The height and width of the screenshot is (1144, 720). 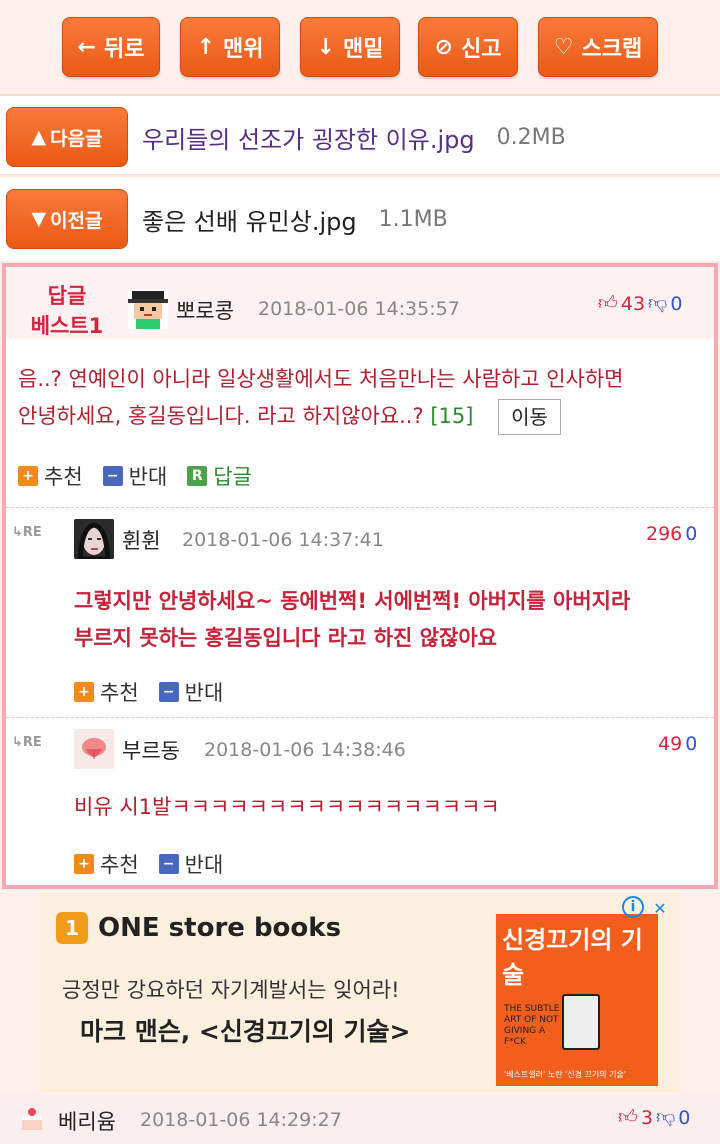 What do you see at coordinates (572, 957) in the screenshot?
I see `book-title: 신경끄기의 기술` at bounding box center [572, 957].